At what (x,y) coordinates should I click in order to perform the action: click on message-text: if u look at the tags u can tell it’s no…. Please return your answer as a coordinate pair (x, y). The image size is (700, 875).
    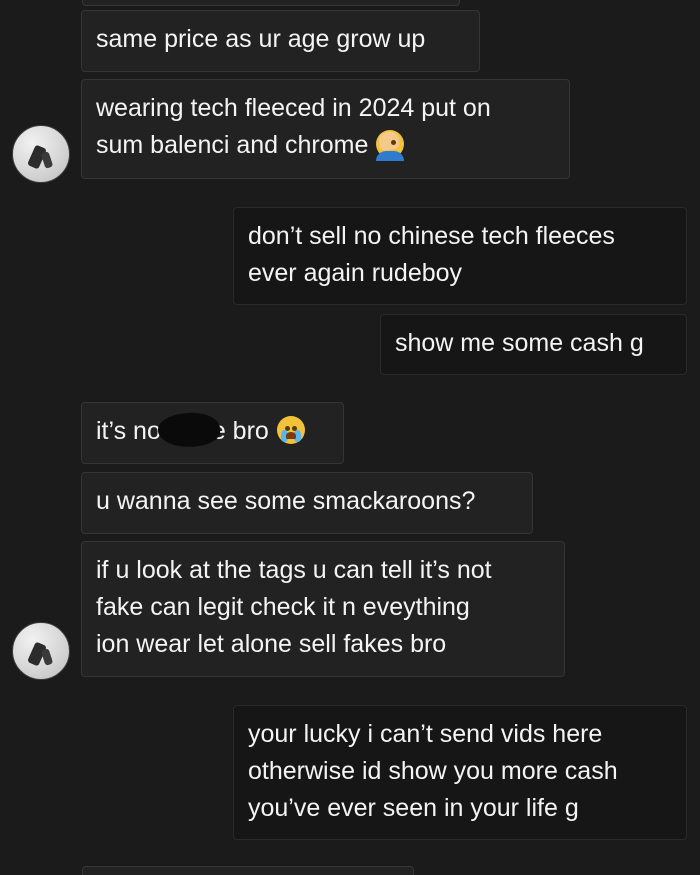
    Looking at the image, I should click on (294, 570).